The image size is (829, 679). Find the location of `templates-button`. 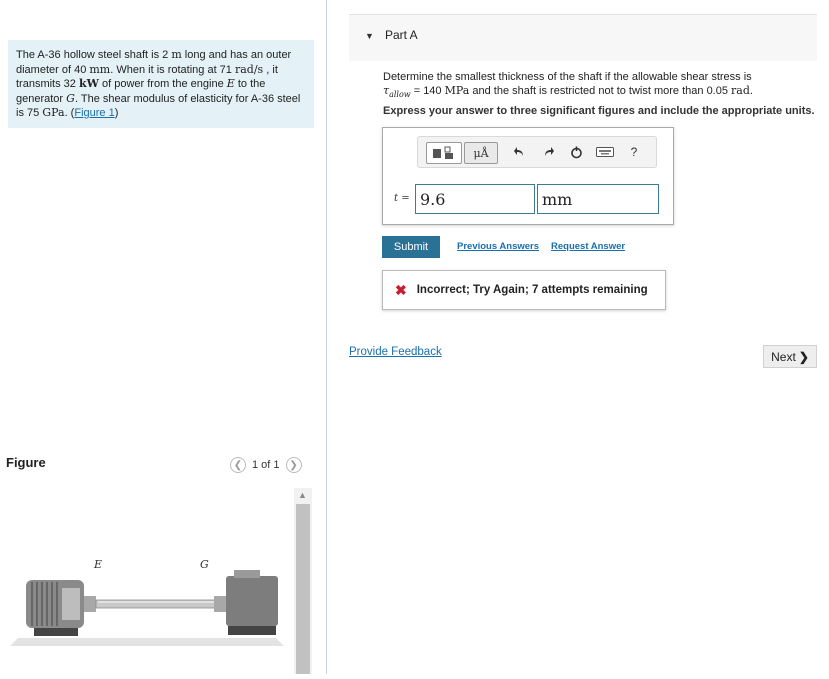

templates-button is located at coordinates (444, 153).